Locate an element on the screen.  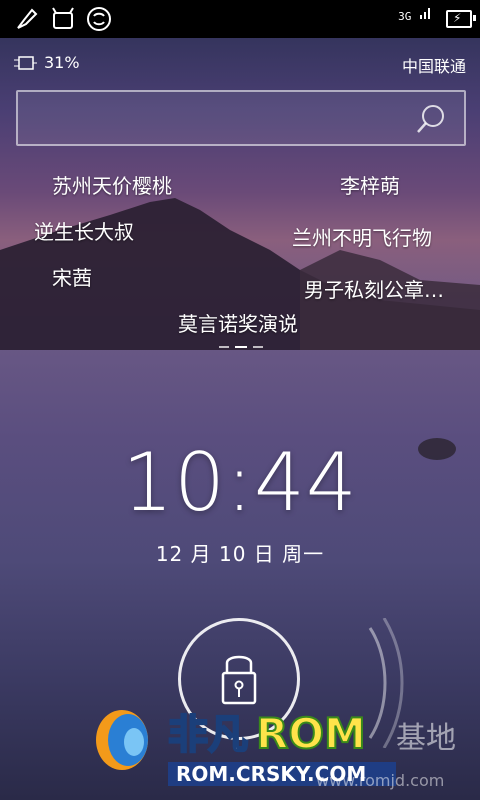
watermark-logo: 非凡 ROM 基地 ROM.CRSKY.COM www.romjd.com is located at coordinates (276, 749).